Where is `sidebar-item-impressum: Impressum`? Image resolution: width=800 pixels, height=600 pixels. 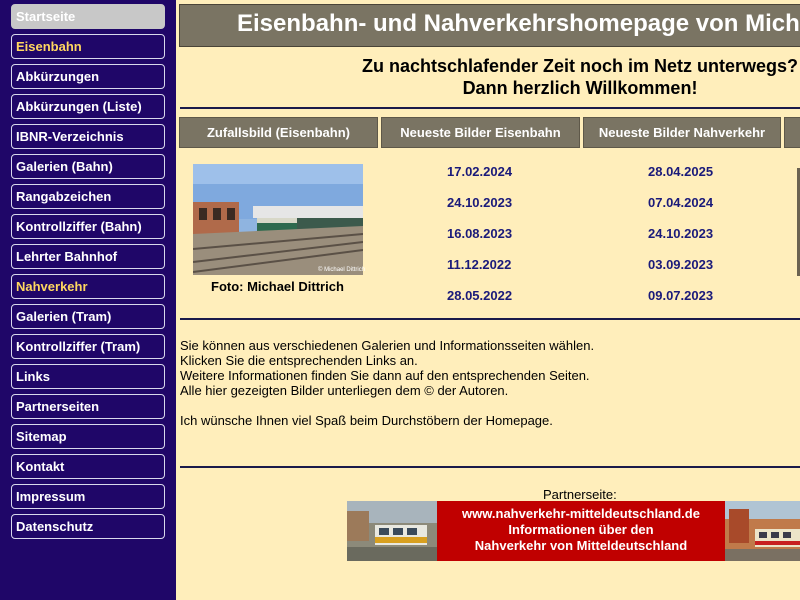 sidebar-item-impressum: Impressum is located at coordinates (88, 496).